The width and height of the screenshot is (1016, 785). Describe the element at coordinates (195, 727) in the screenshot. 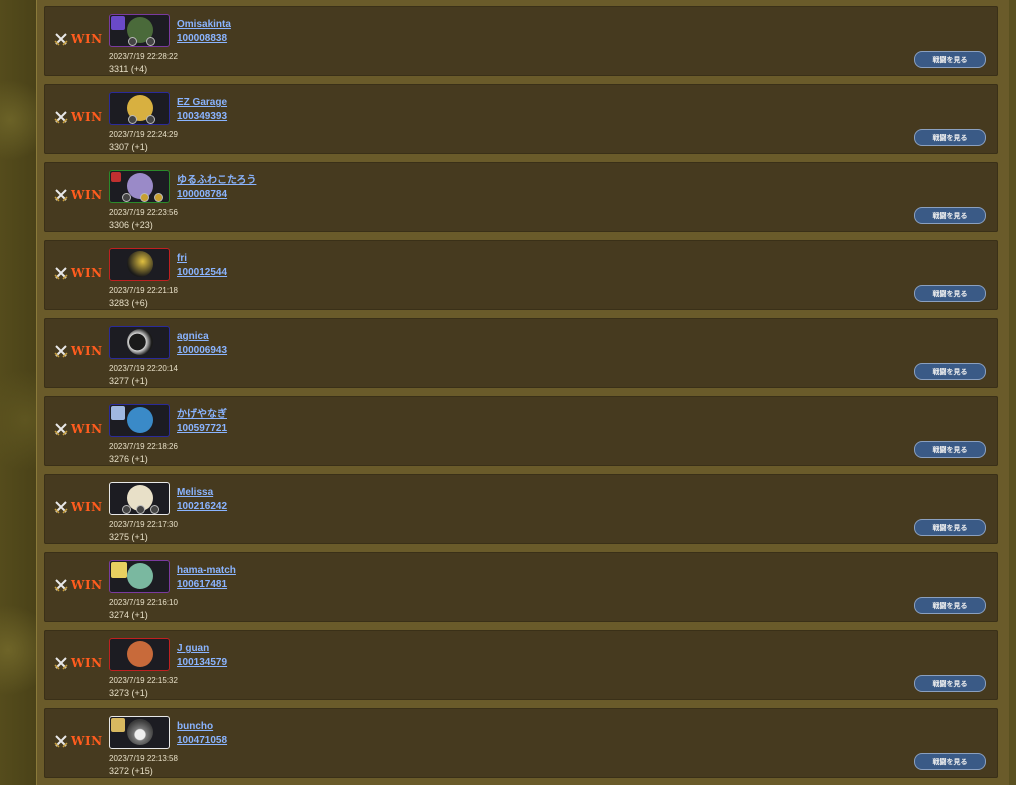

I see `opponent-name-link: buncho` at that location.